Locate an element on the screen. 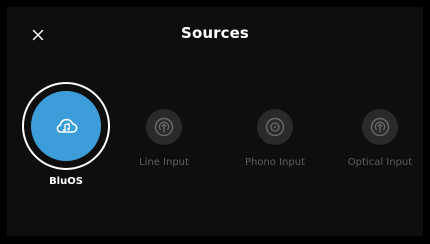 The height and width of the screenshot is (244, 430). phono-input-button is located at coordinates (275, 127).